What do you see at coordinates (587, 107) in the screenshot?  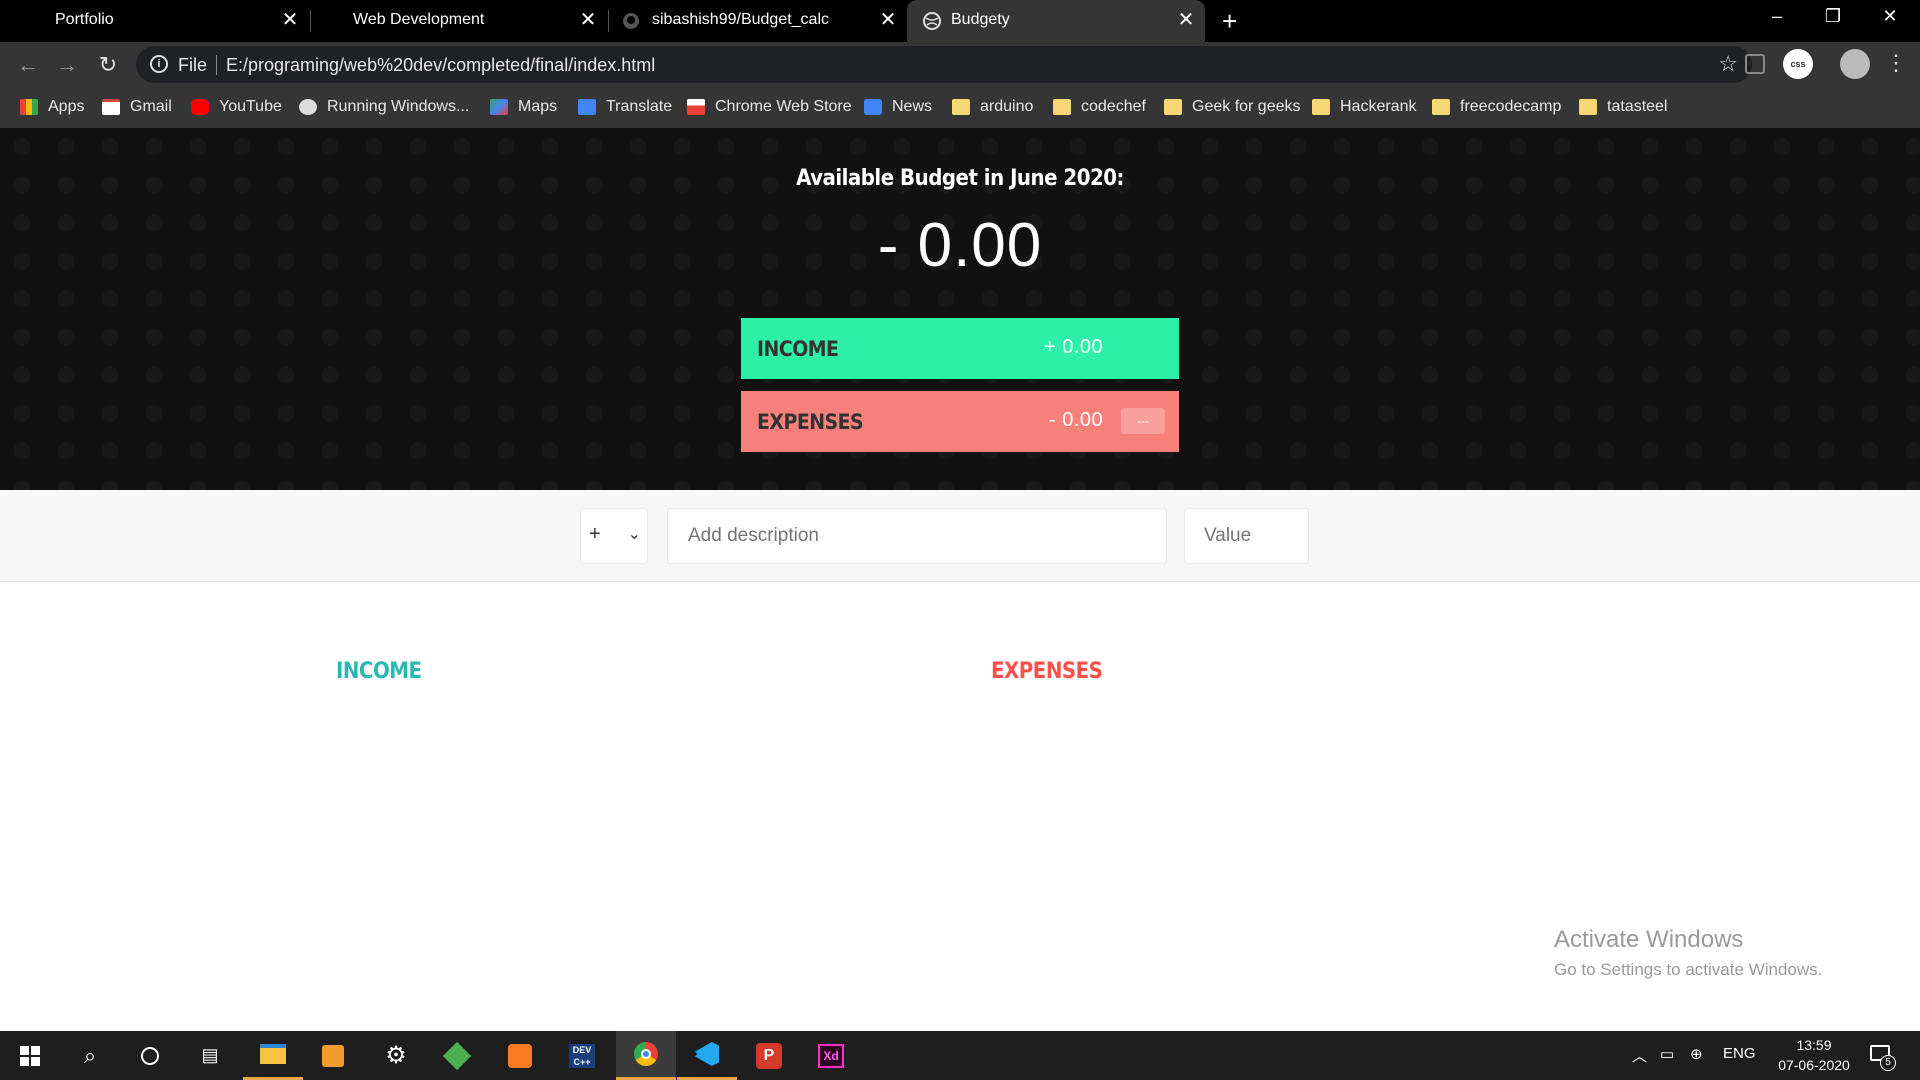 I see `translate-icon` at bounding box center [587, 107].